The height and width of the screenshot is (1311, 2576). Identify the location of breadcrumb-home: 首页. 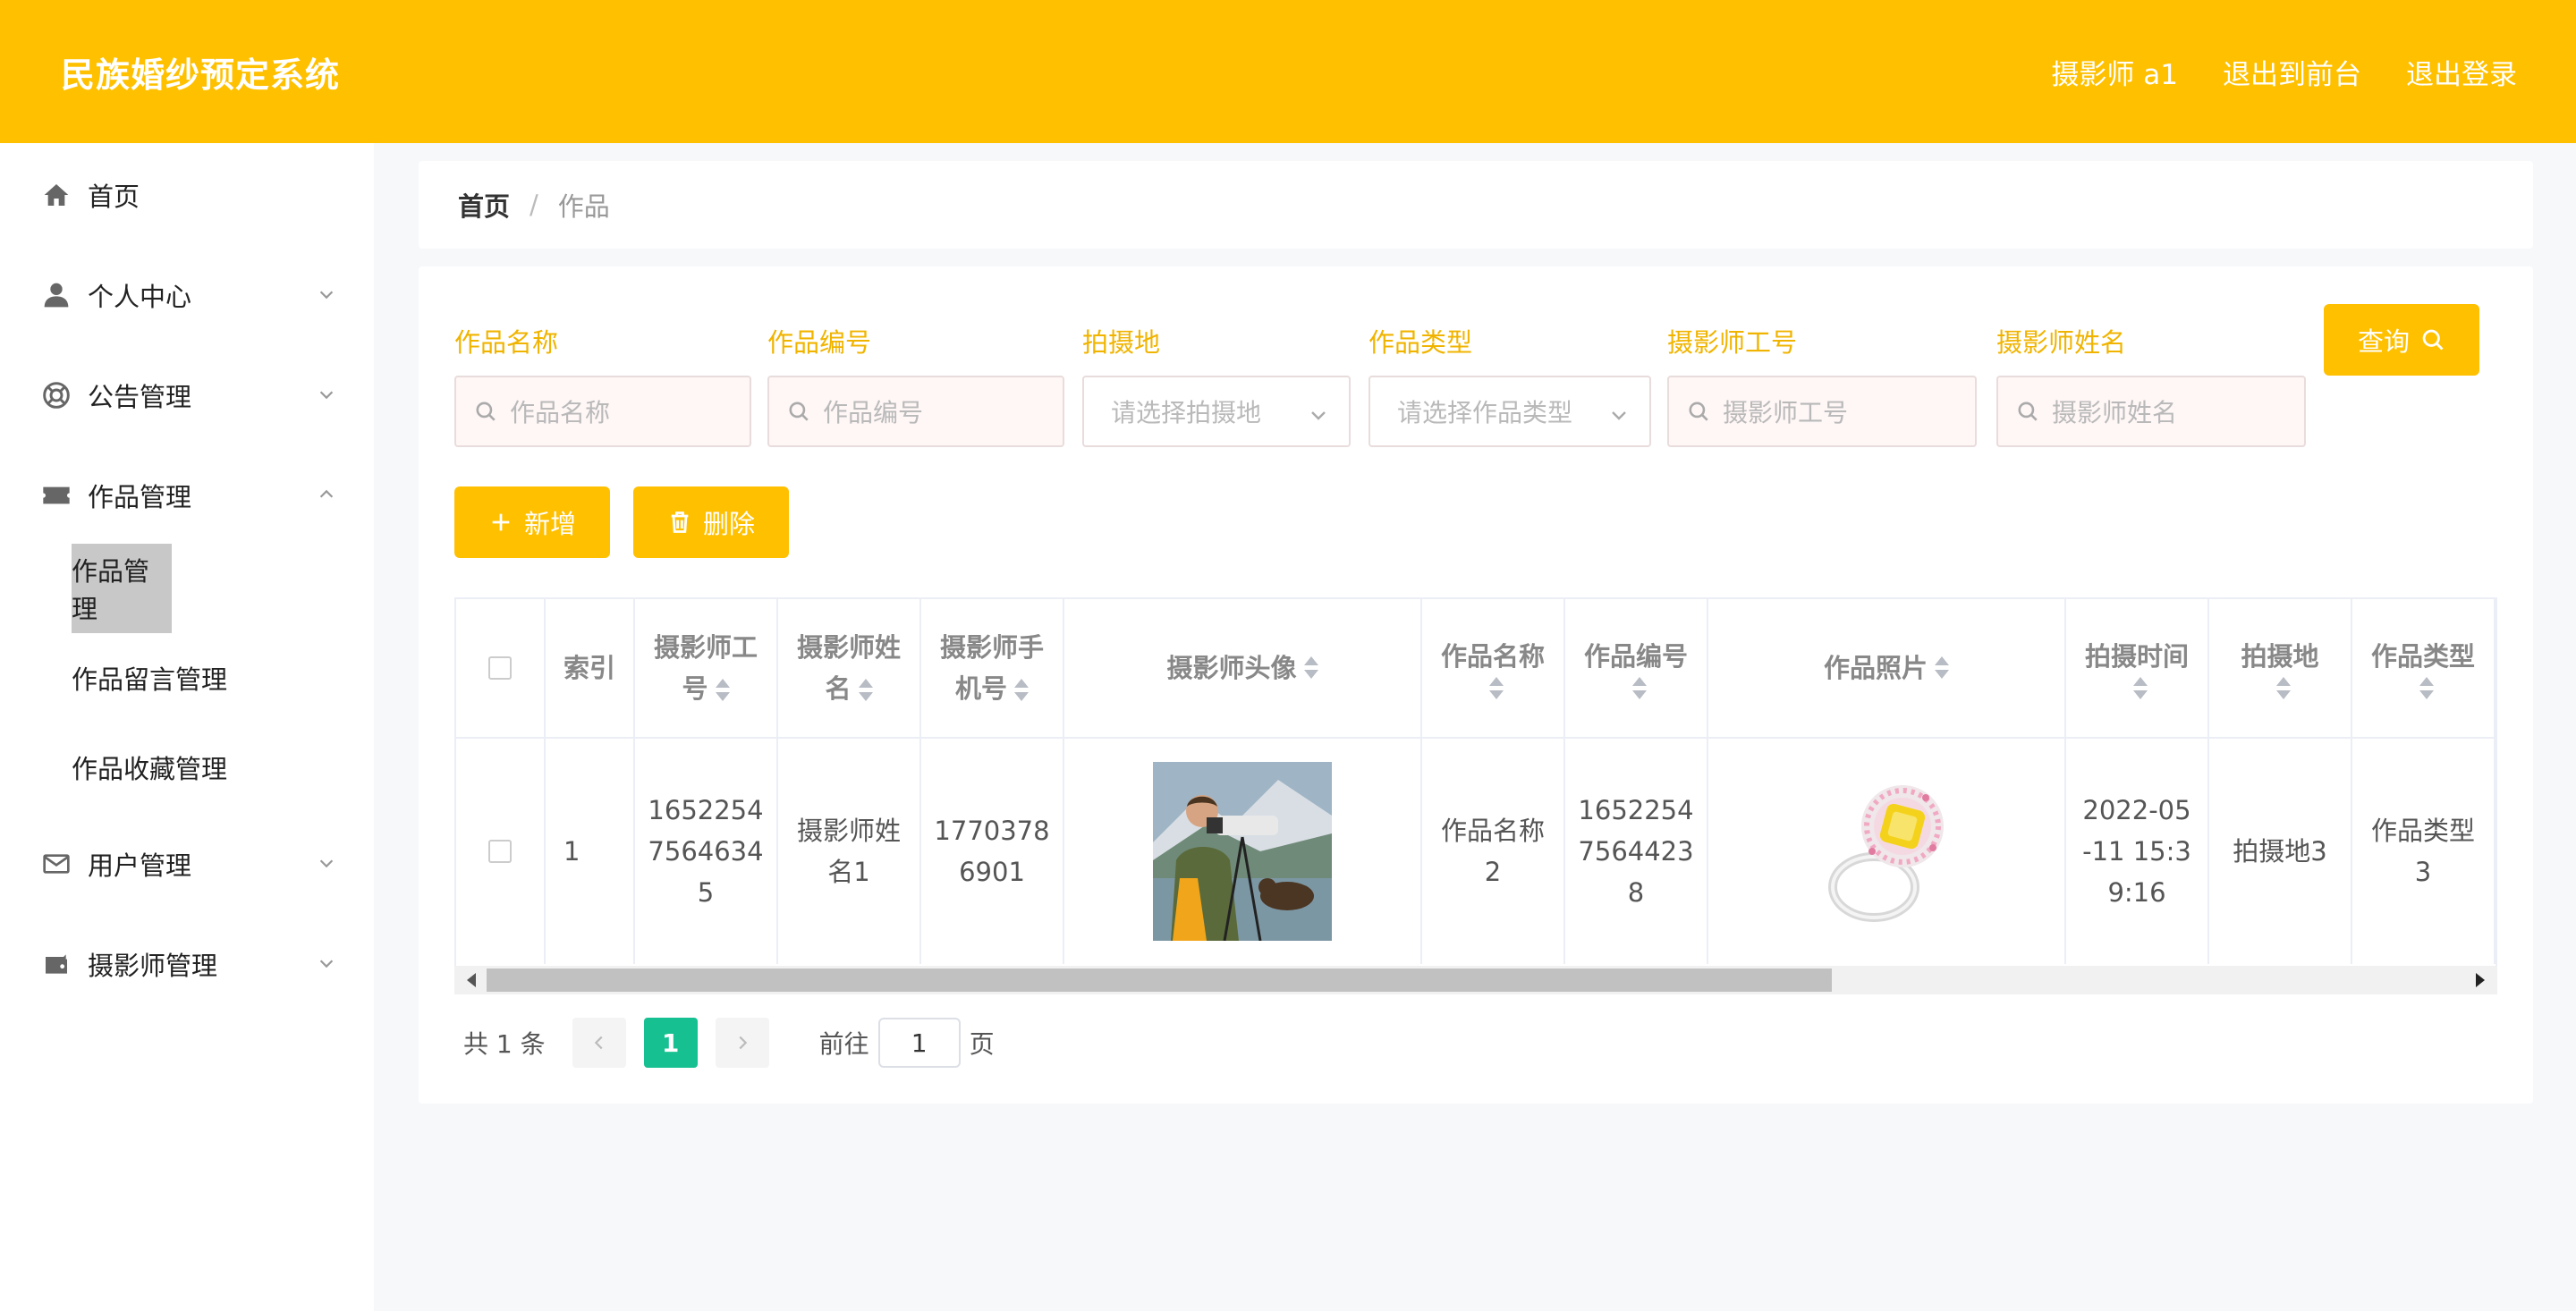
(484, 205).